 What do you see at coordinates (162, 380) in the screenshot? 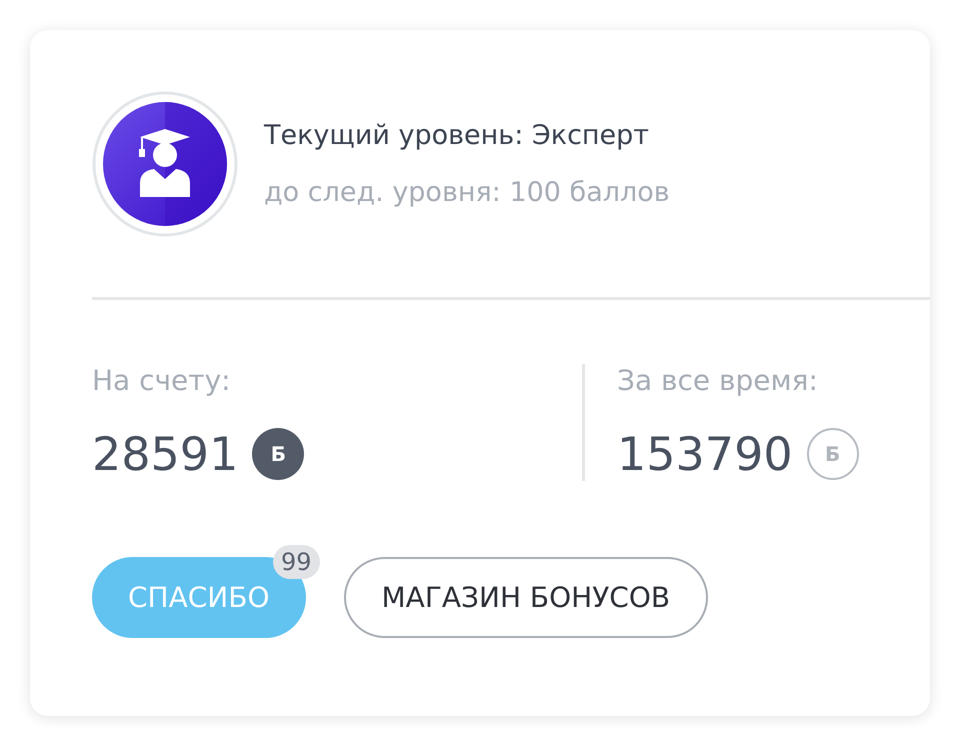
I see `stat-label: На счету:` at bounding box center [162, 380].